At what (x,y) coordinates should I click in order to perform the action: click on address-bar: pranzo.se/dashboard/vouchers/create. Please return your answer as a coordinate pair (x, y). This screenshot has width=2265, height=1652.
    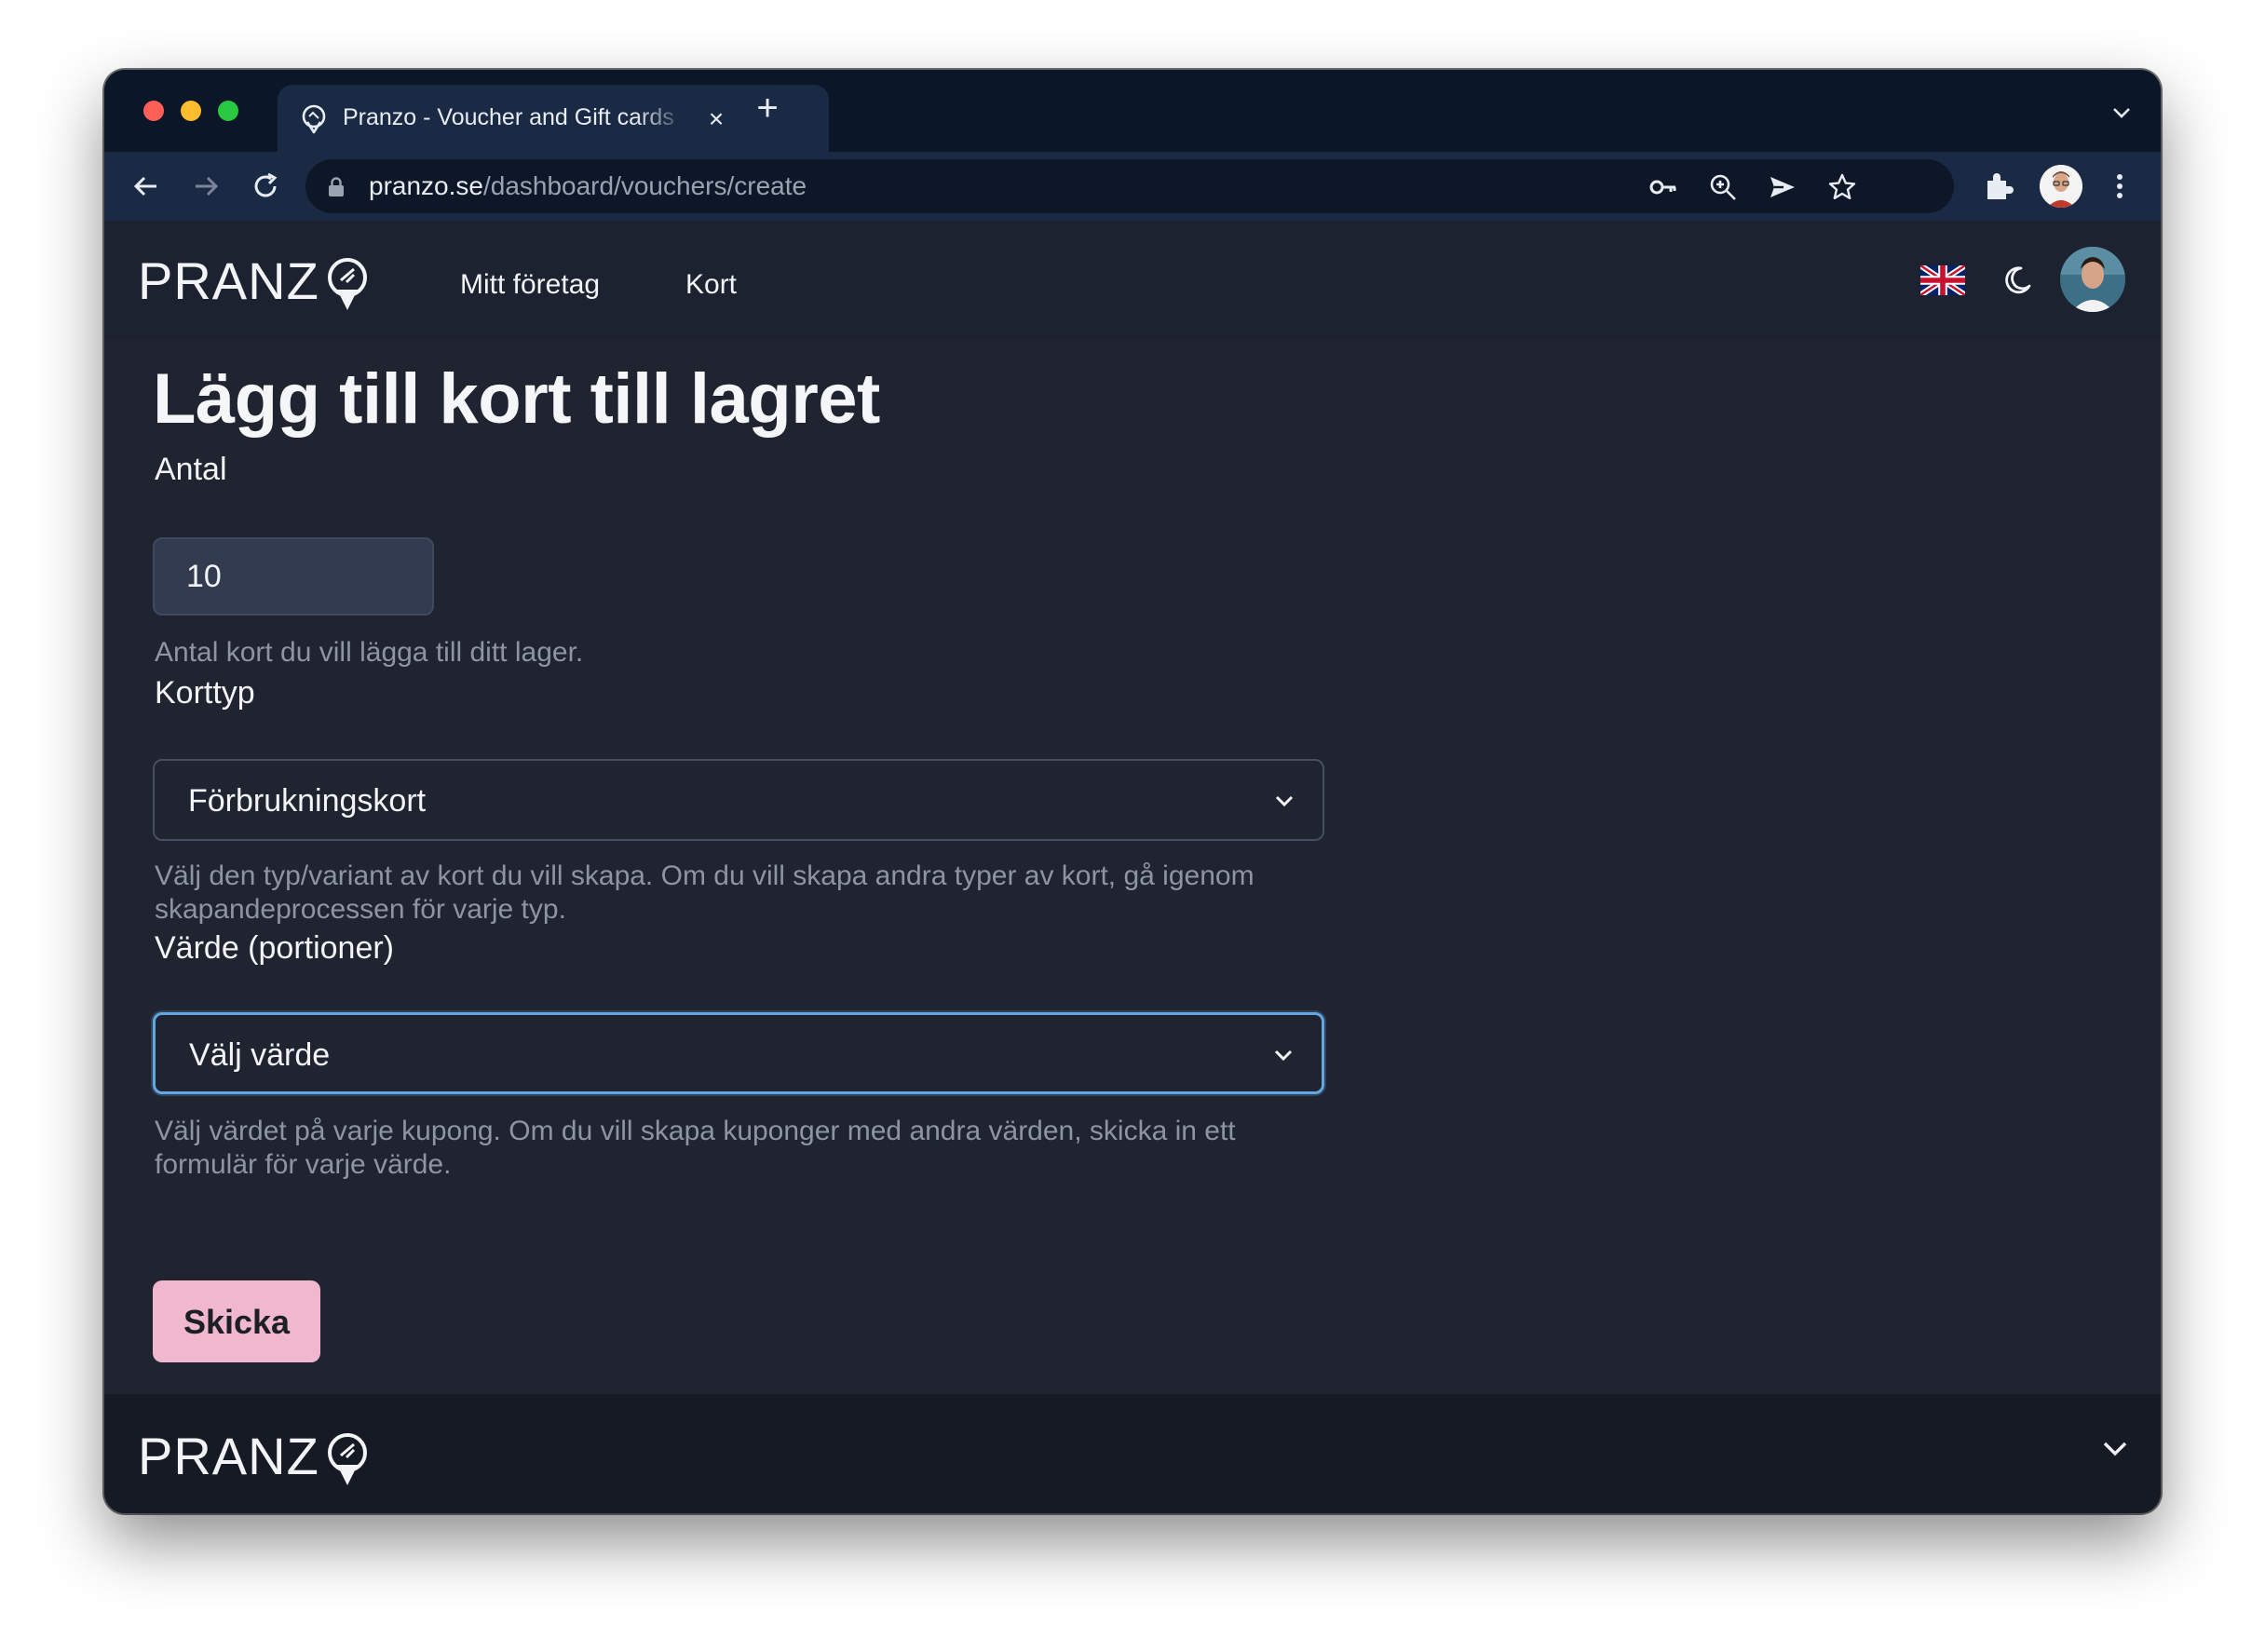
    Looking at the image, I should click on (1129, 186).